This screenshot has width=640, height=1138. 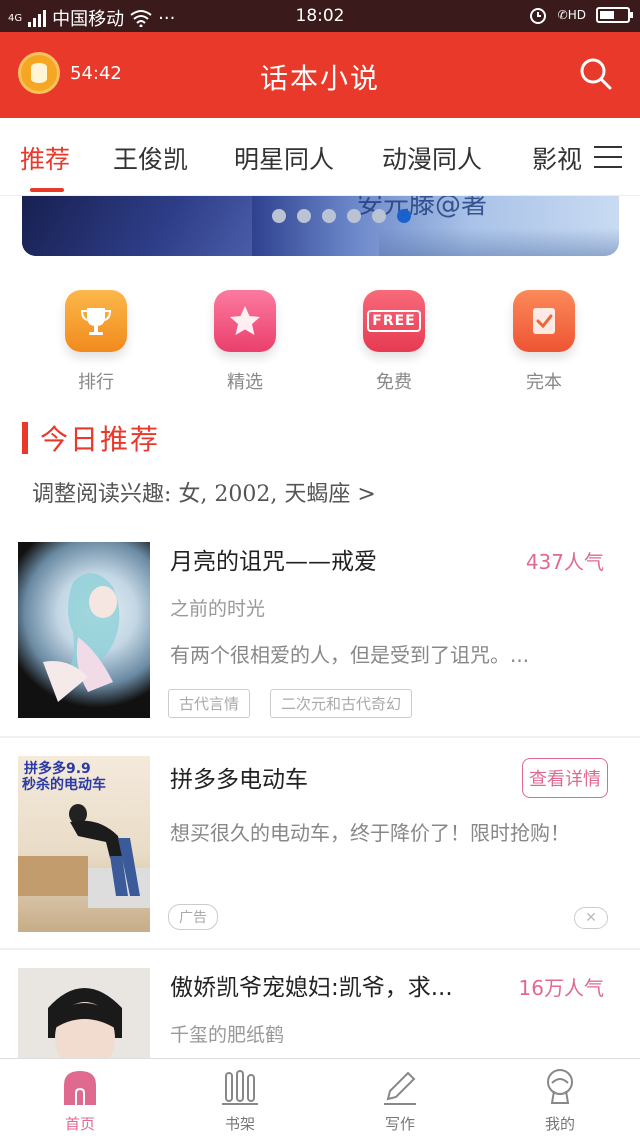 I want to click on nav-profile-label: 我的, so click(x=559, y=1124).